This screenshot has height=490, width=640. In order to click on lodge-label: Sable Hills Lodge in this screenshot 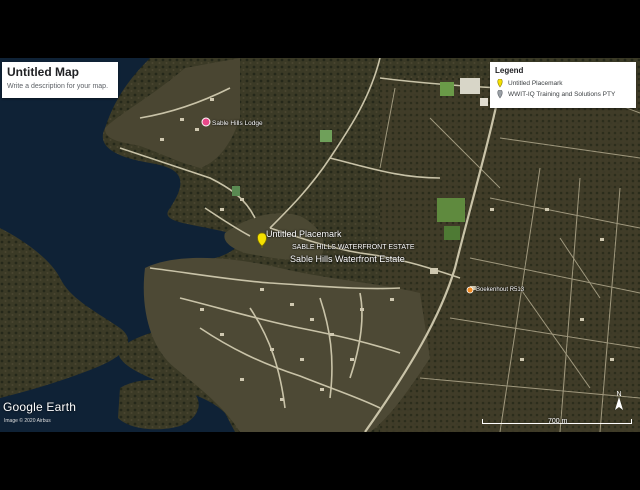, I will do `click(237, 123)`.